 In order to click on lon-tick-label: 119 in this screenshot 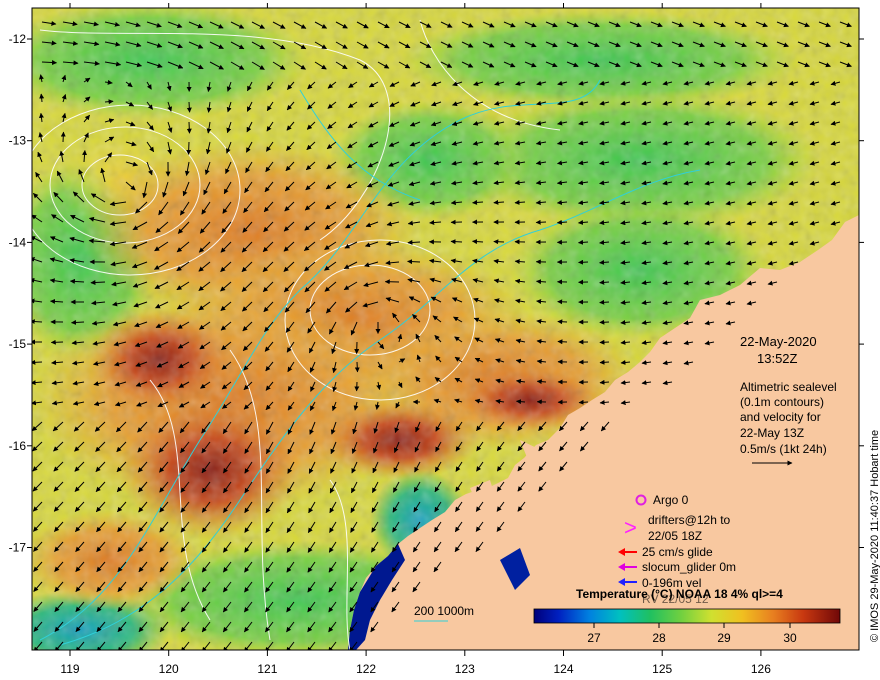, I will do `click(69, 669)`.